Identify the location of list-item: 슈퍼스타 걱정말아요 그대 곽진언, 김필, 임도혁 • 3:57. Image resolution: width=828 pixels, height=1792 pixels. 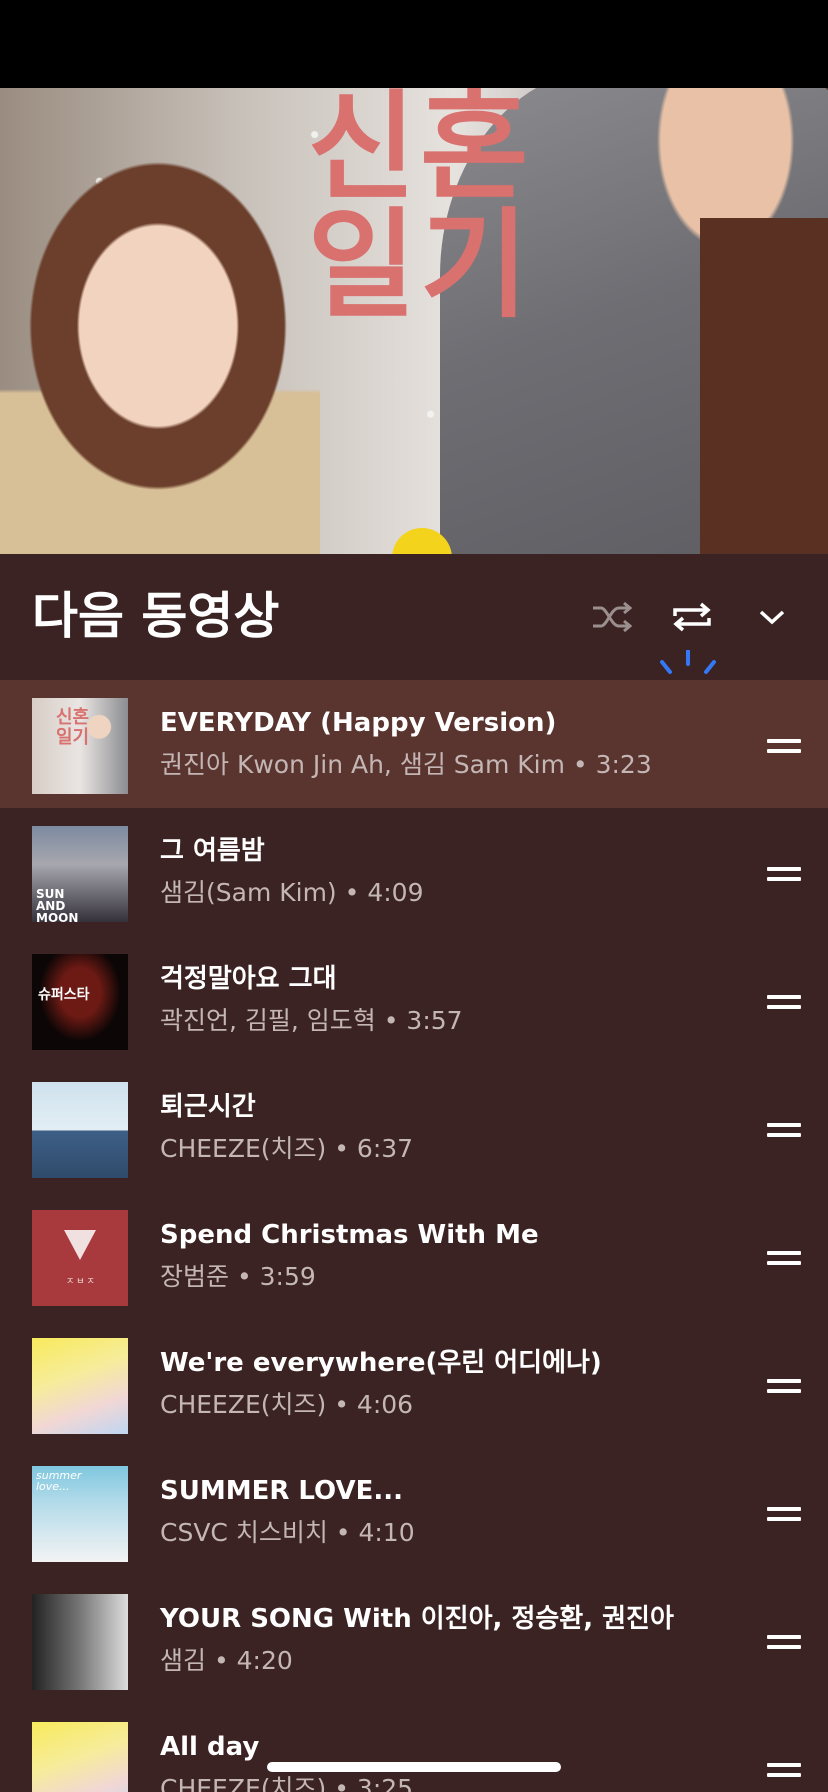
(414, 1000).